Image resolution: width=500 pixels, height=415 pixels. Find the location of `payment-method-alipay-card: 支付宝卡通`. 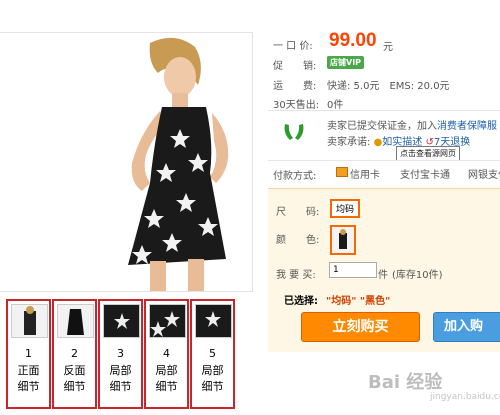

payment-method-alipay-card: 支付宝卡通 is located at coordinates (425, 173).